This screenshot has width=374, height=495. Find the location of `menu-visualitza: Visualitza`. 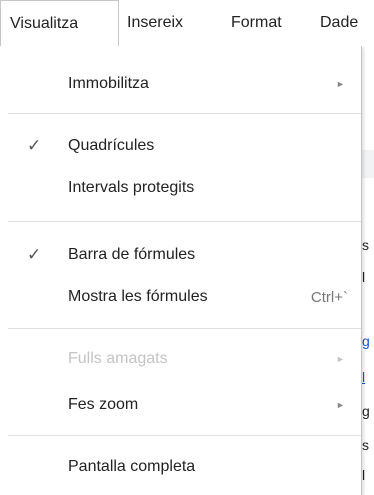

menu-visualitza: Visualitza is located at coordinates (59, 23).